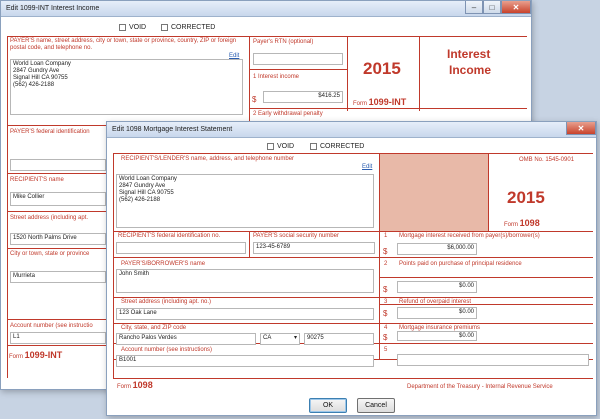 The height and width of the screenshot is (419, 600). Describe the element at coordinates (58, 338) in the screenshot. I see `account-field: L1` at that location.